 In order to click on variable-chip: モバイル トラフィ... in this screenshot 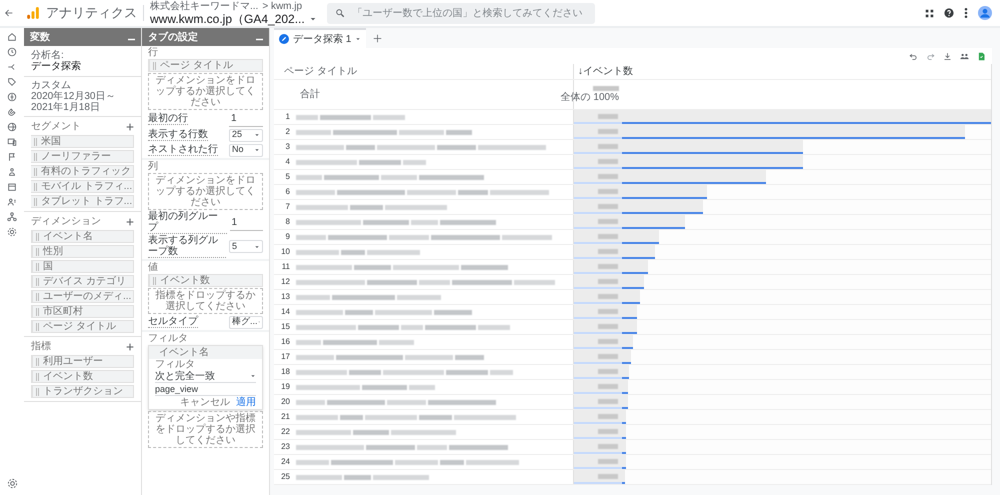, I will do `click(82, 186)`.